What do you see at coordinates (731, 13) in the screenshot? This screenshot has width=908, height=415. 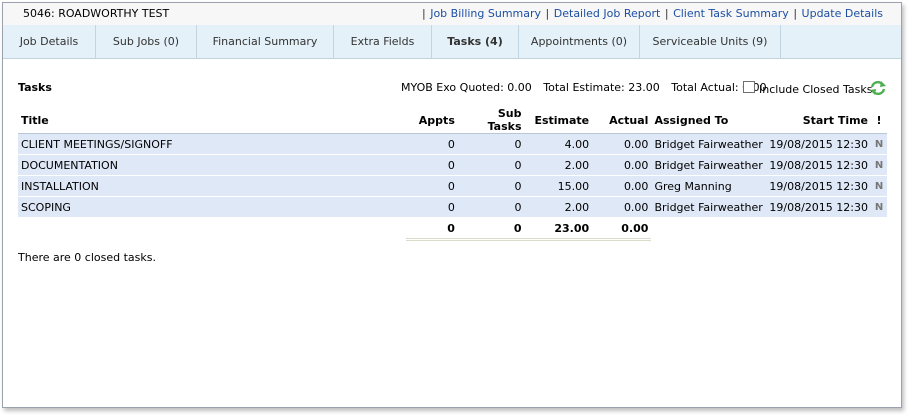 I see `client-task-summary-link: Client Task Summary` at bounding box center [731, 13].